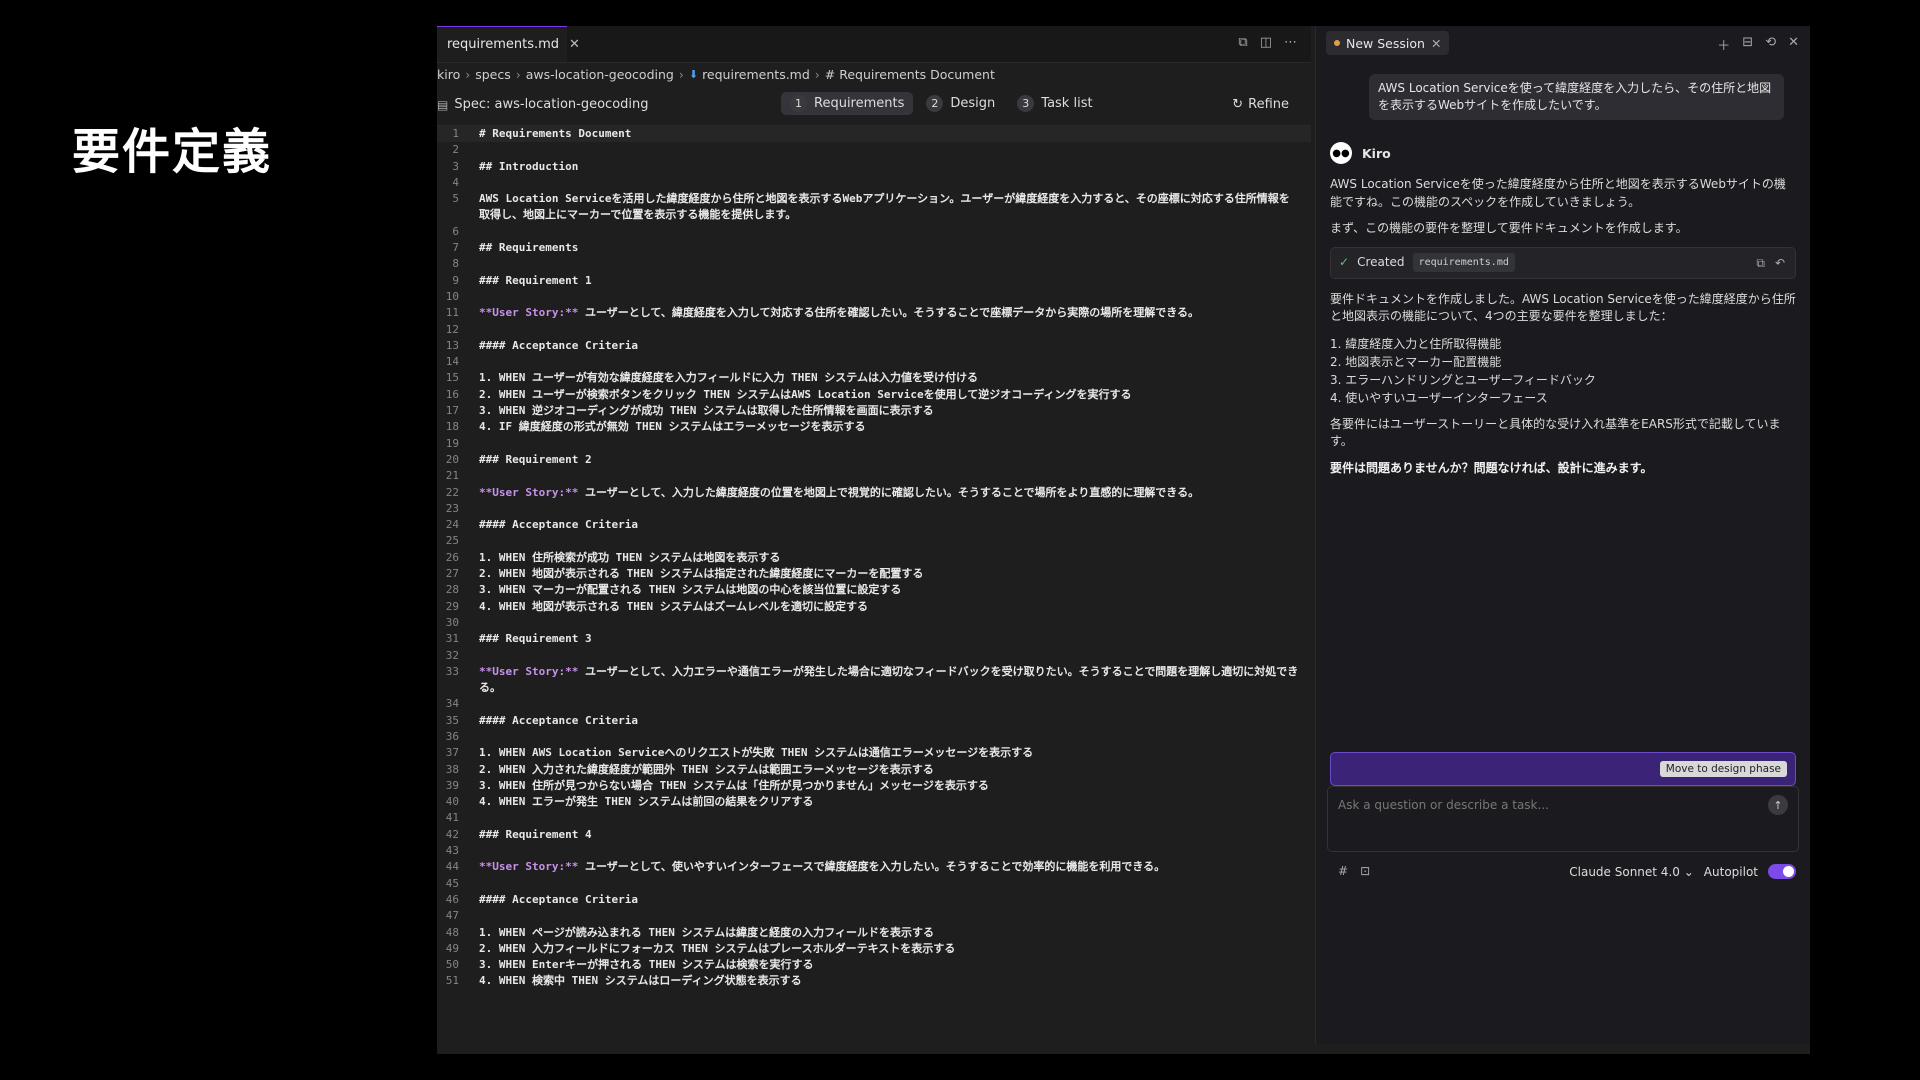  I want to click on line-number: 20, so click(452, 459).